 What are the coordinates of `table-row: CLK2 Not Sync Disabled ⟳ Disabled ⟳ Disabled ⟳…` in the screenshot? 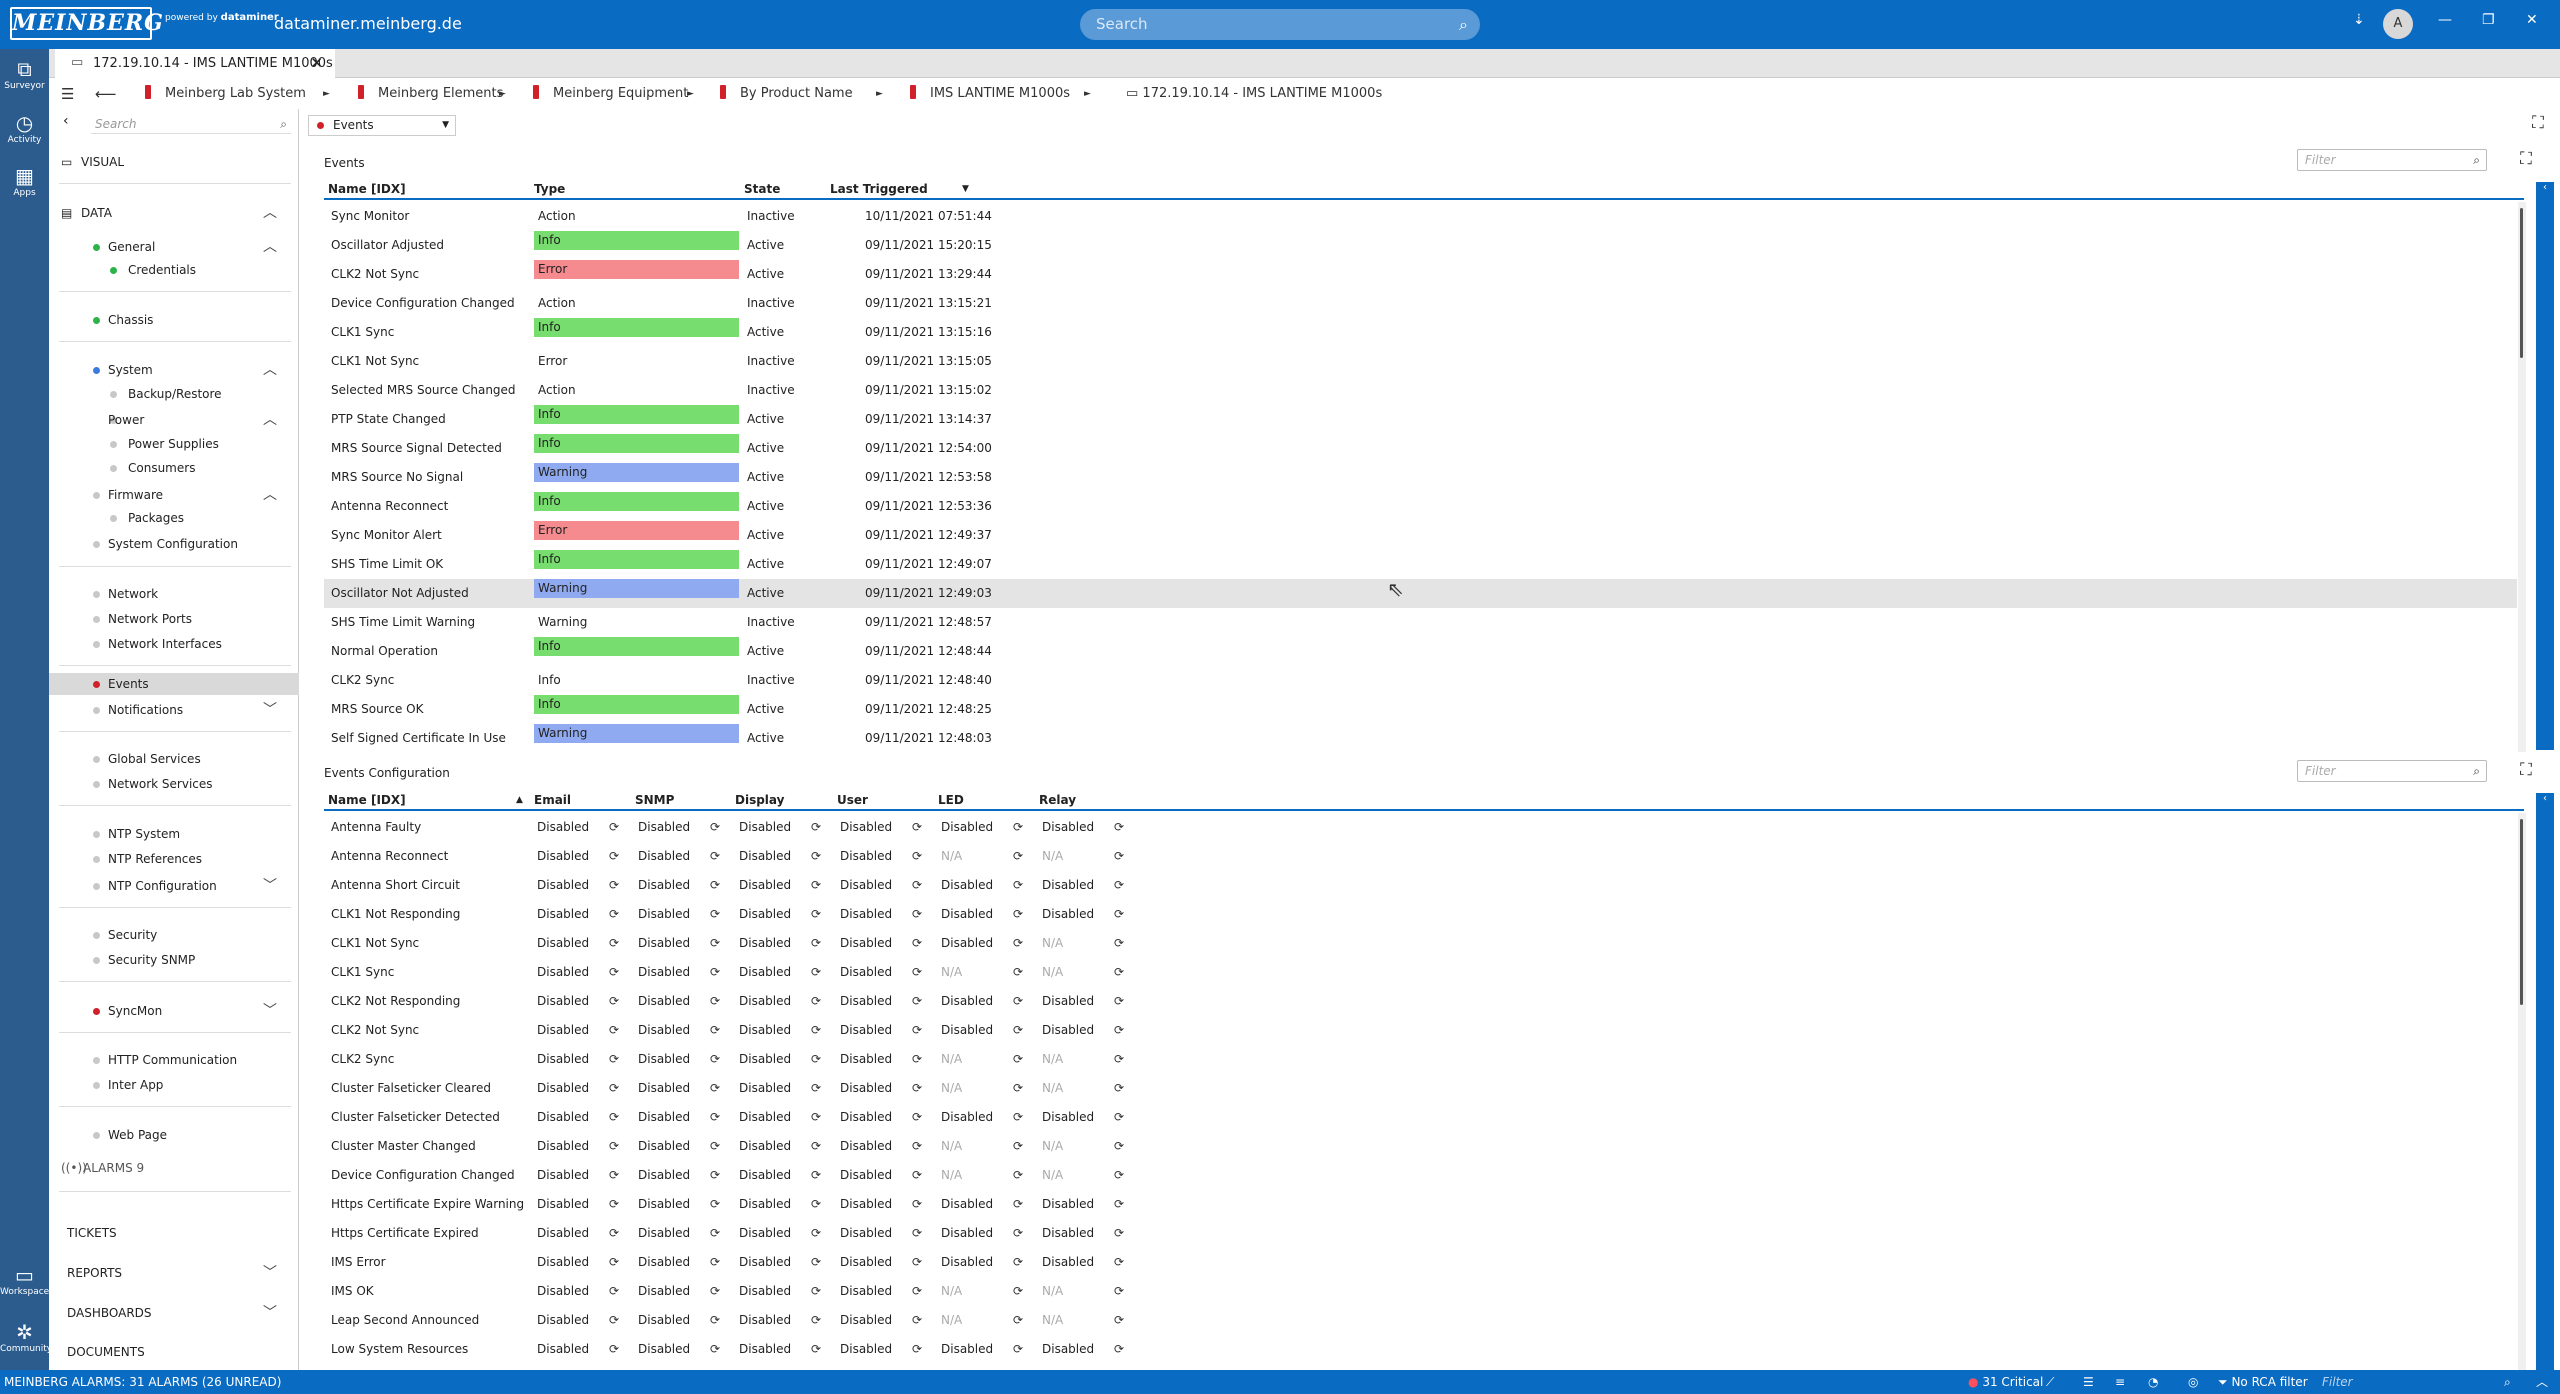 It's located at (1420, 1030).